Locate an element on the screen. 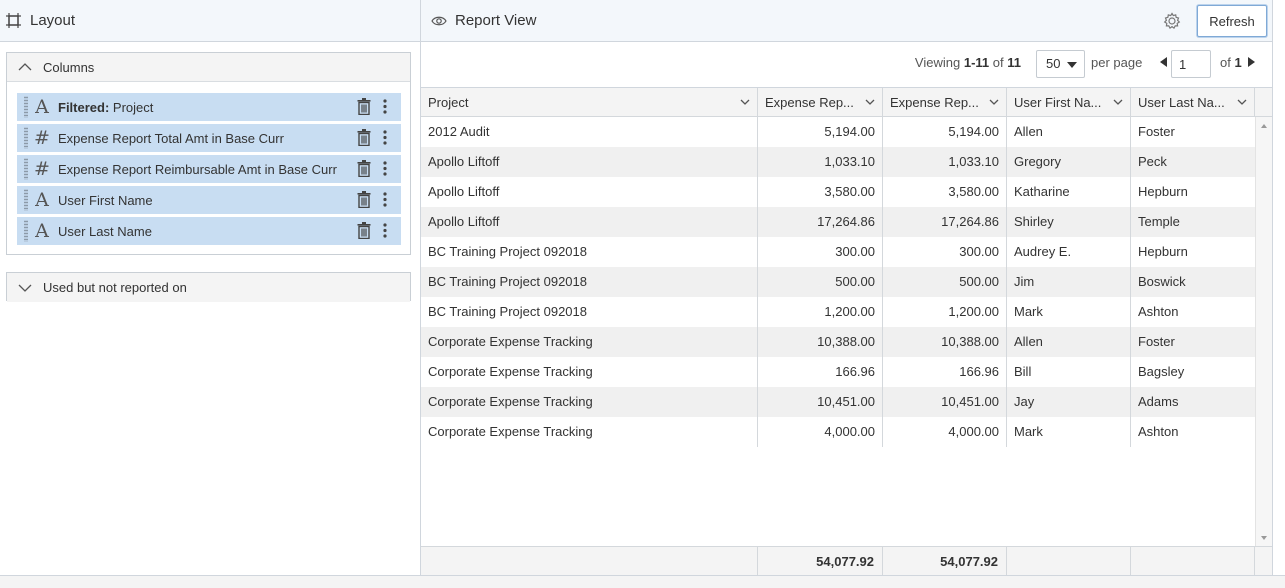  table-cell: Audrey E. is located at coordinates (1043, 251).